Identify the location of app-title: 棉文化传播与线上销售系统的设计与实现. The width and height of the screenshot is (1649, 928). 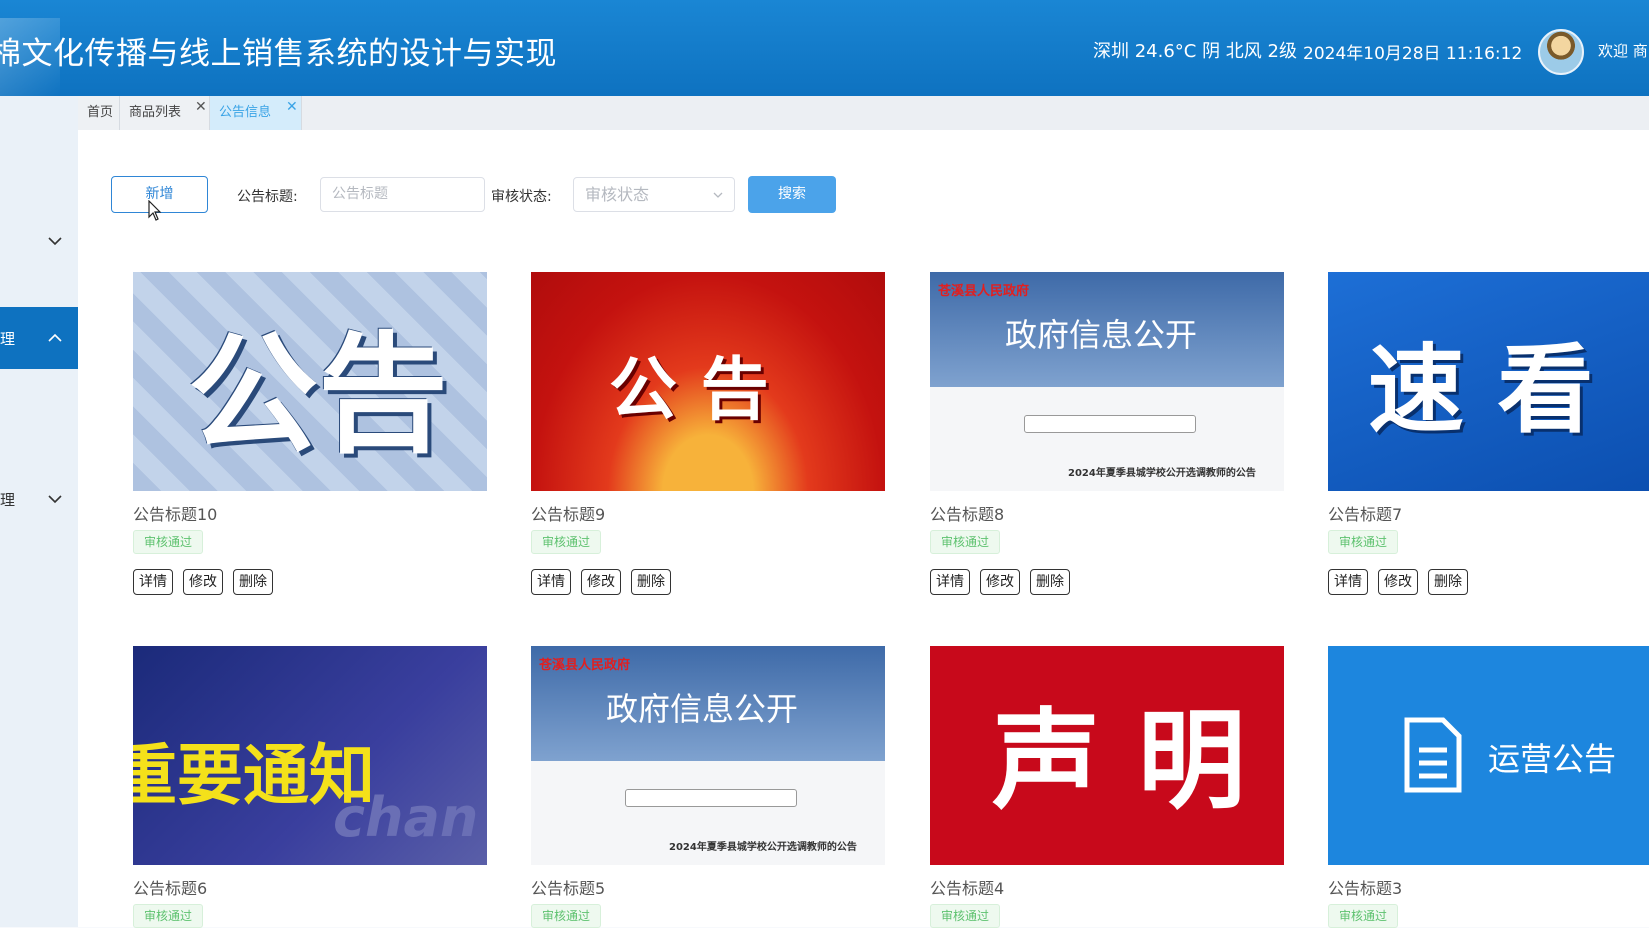
(278, 54).